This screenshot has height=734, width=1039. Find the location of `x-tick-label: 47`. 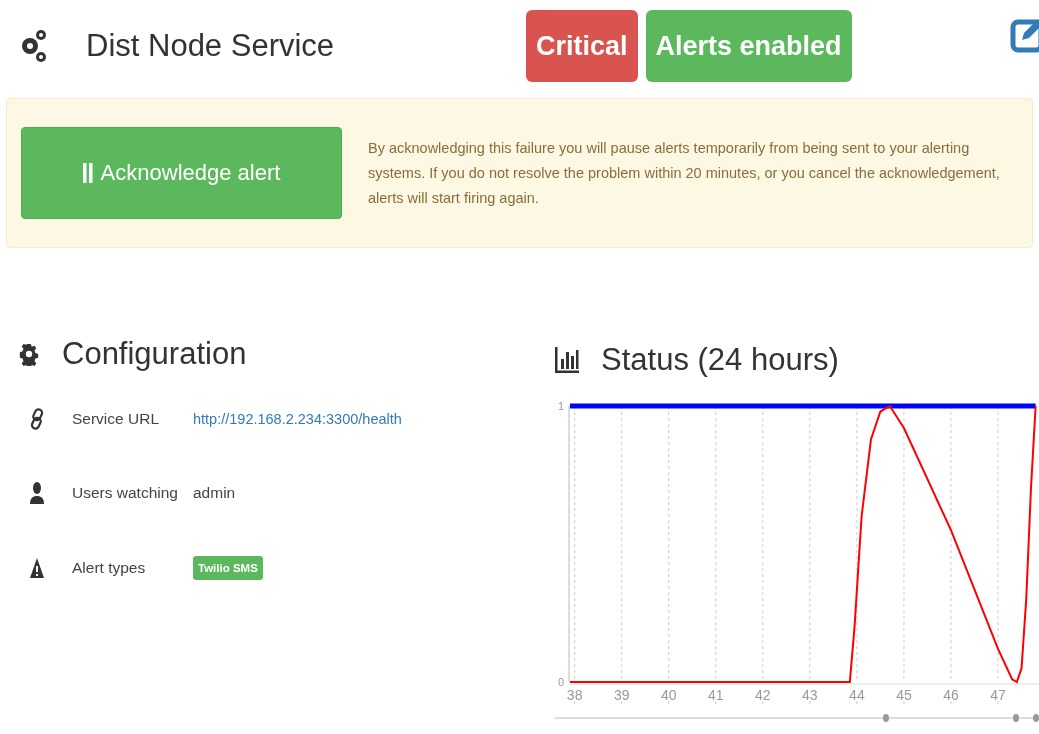

x-tick-label: 47 is located at coordinates (998, 695).